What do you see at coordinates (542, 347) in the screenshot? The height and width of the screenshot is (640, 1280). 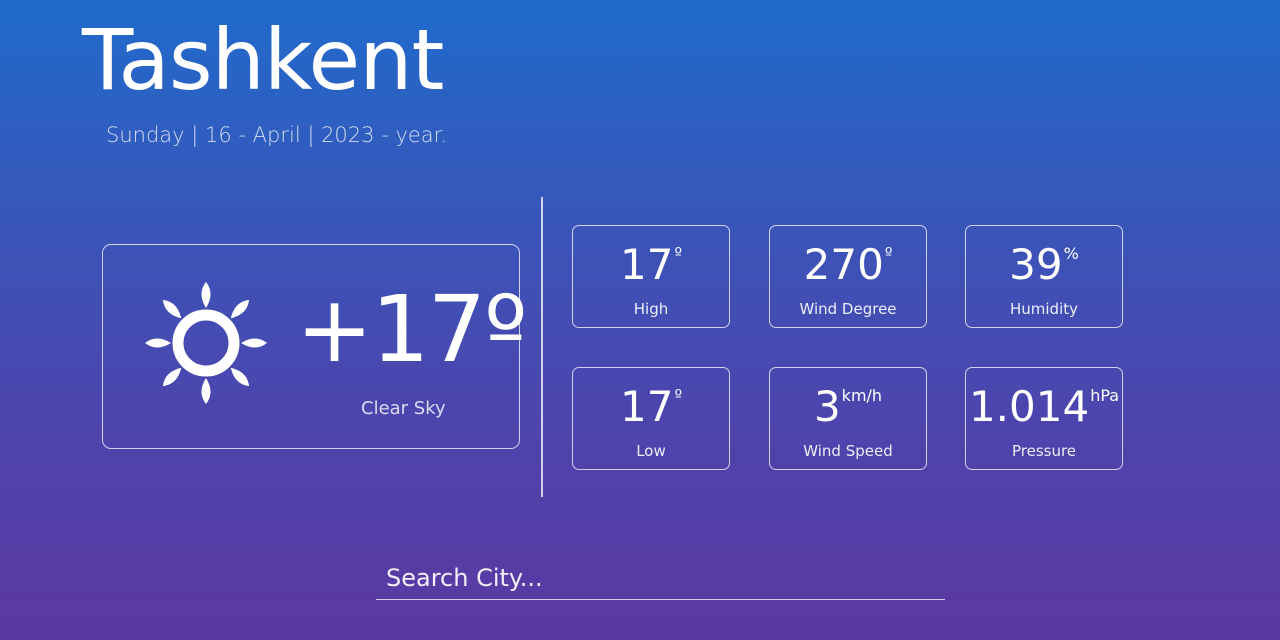 I see `vertical-divider` at bounding box center [542, 347].